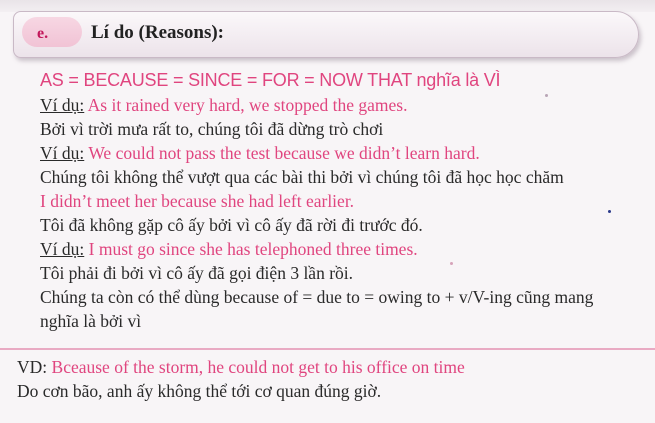 The height and width of the screenshot is (423, 655). Describe the element at coordinates (43, 33) in the screenshot. I see `section-letter: e.` at that location.